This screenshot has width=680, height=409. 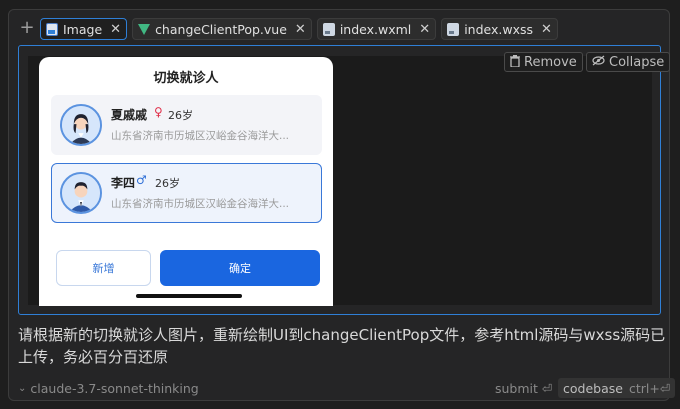 I want to click on chevron-down-icon: ⌄, so click(x=22, y=388).